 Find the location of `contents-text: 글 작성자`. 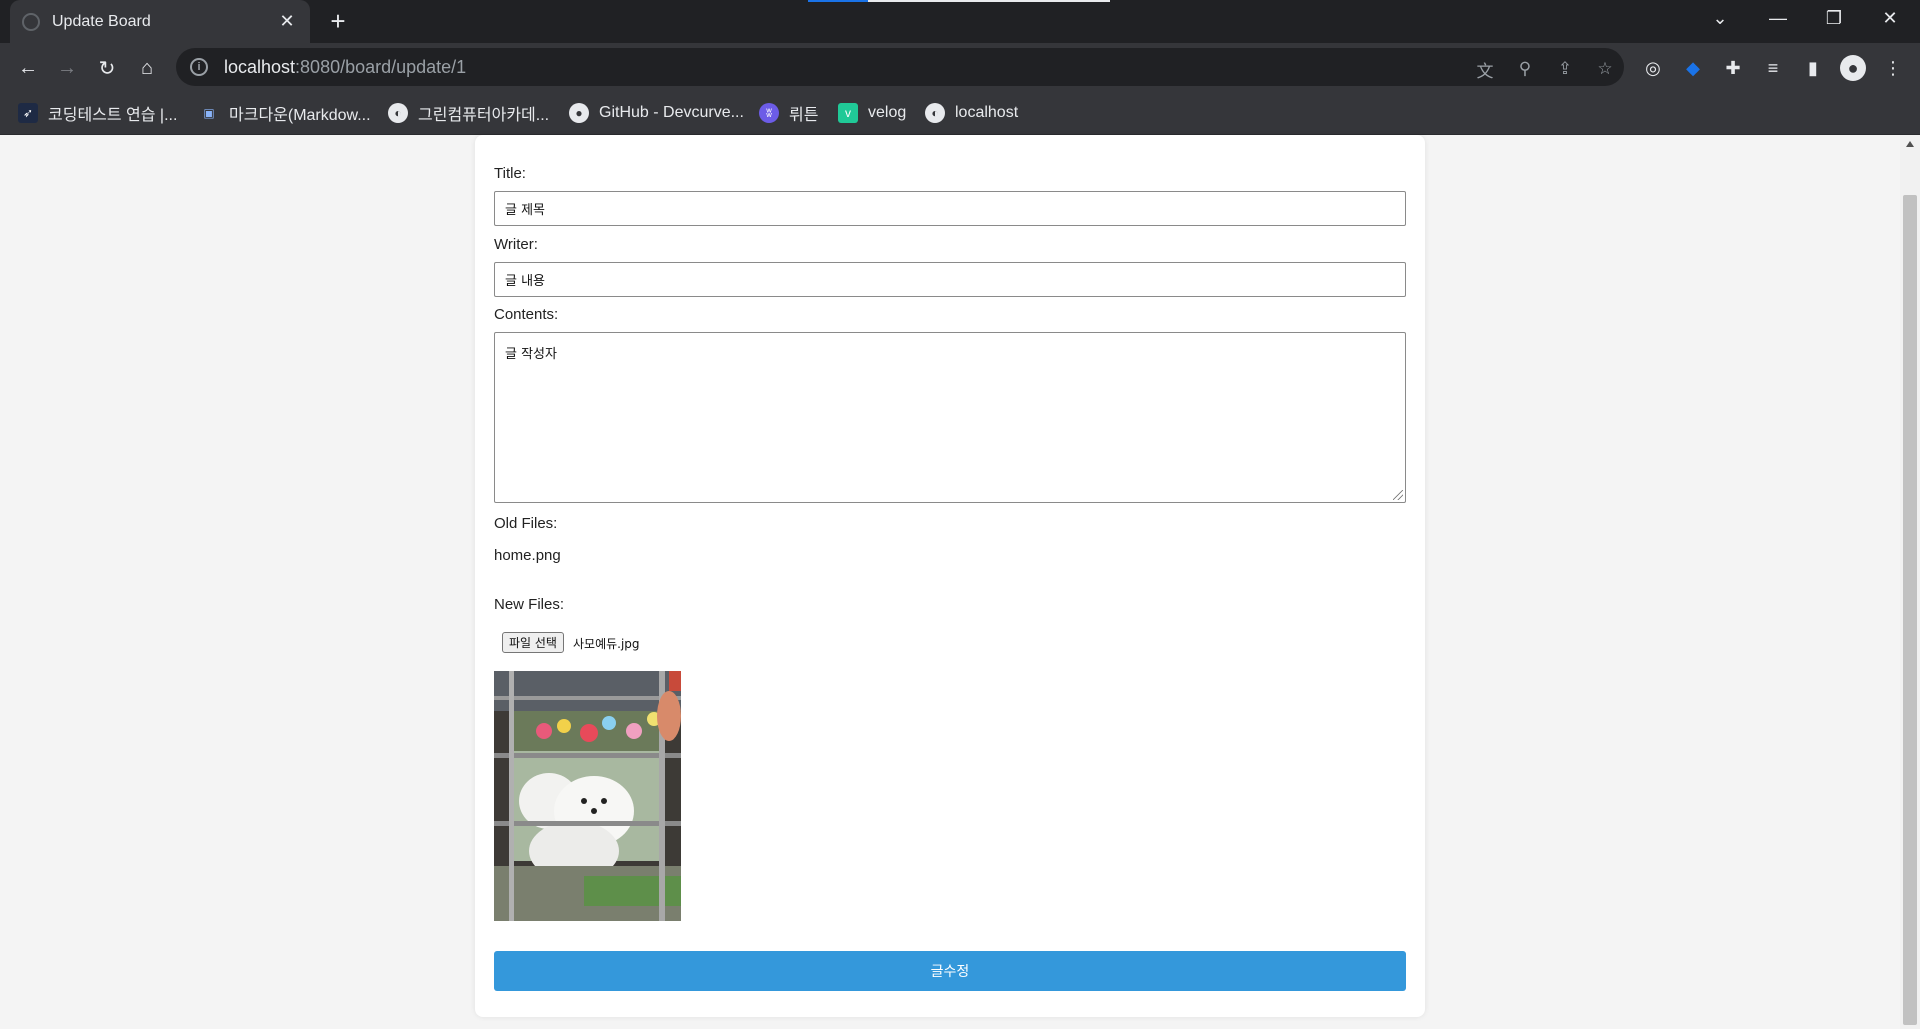

contents-text: 글 작성자 is located at coordinates (531, 354).